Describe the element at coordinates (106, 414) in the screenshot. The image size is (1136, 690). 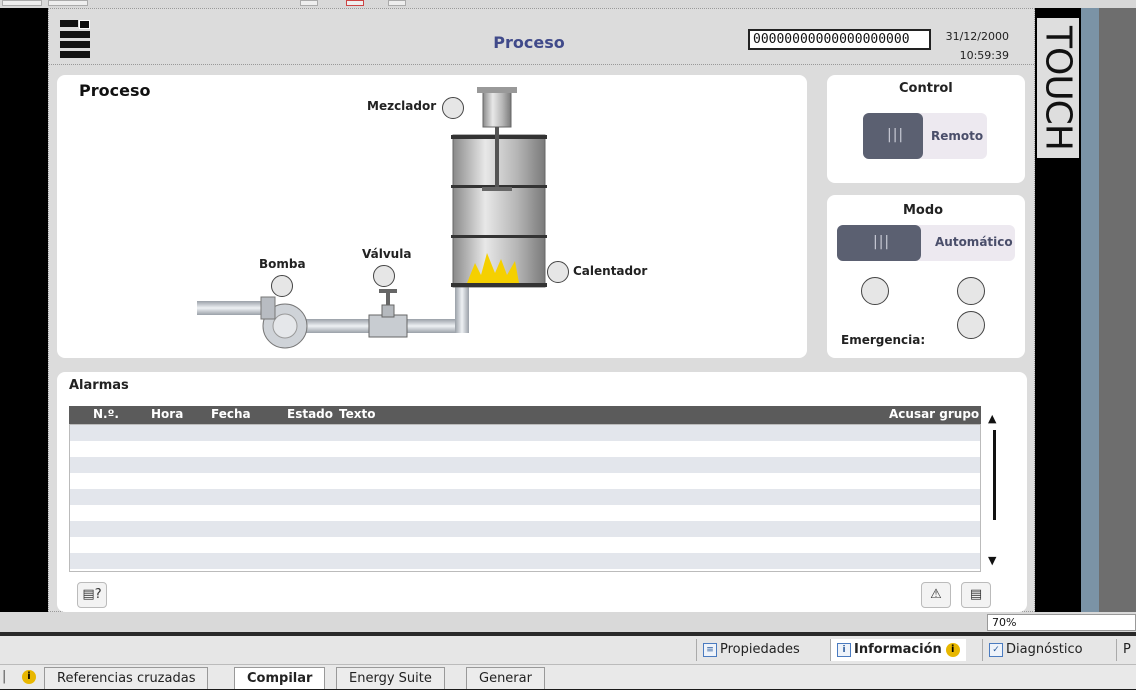
I see `col-number: N.º.` at that location.